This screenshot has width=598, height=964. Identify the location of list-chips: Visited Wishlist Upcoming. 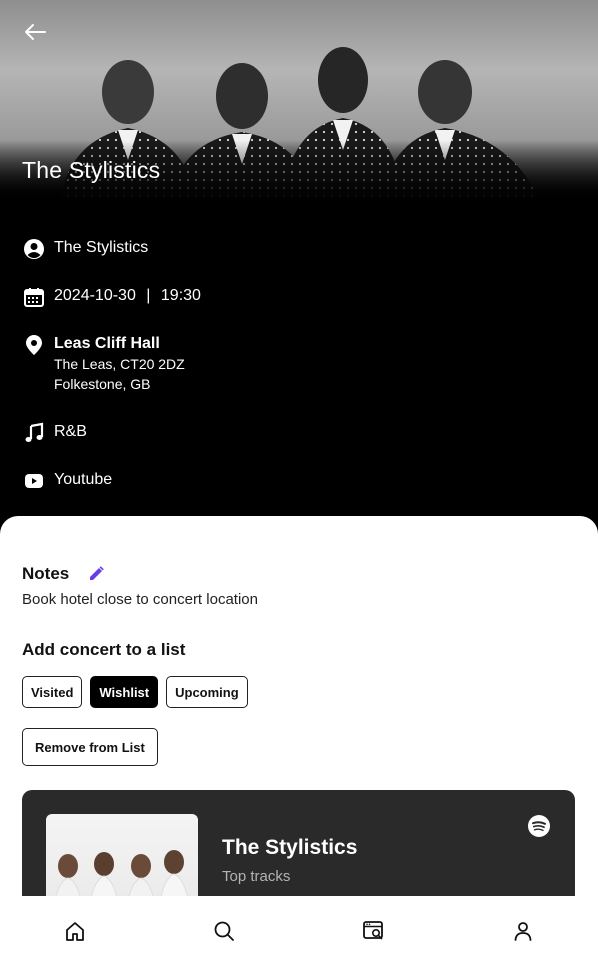
(135, 692).